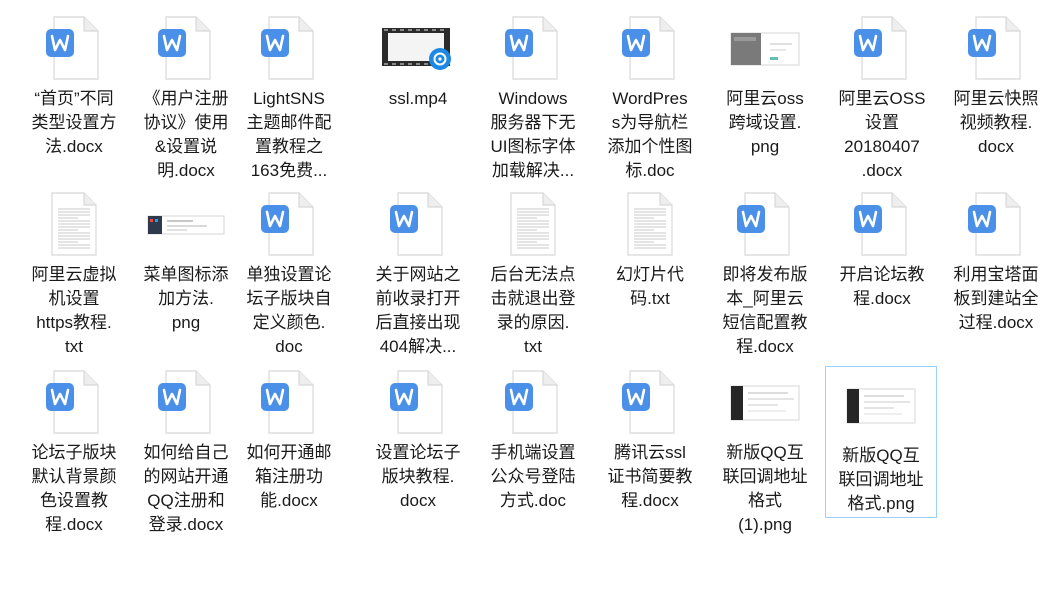 The image size is (1056, 607). I want to click on file-item: 阿里云快照 视频教程. docx, so click(996, 84).